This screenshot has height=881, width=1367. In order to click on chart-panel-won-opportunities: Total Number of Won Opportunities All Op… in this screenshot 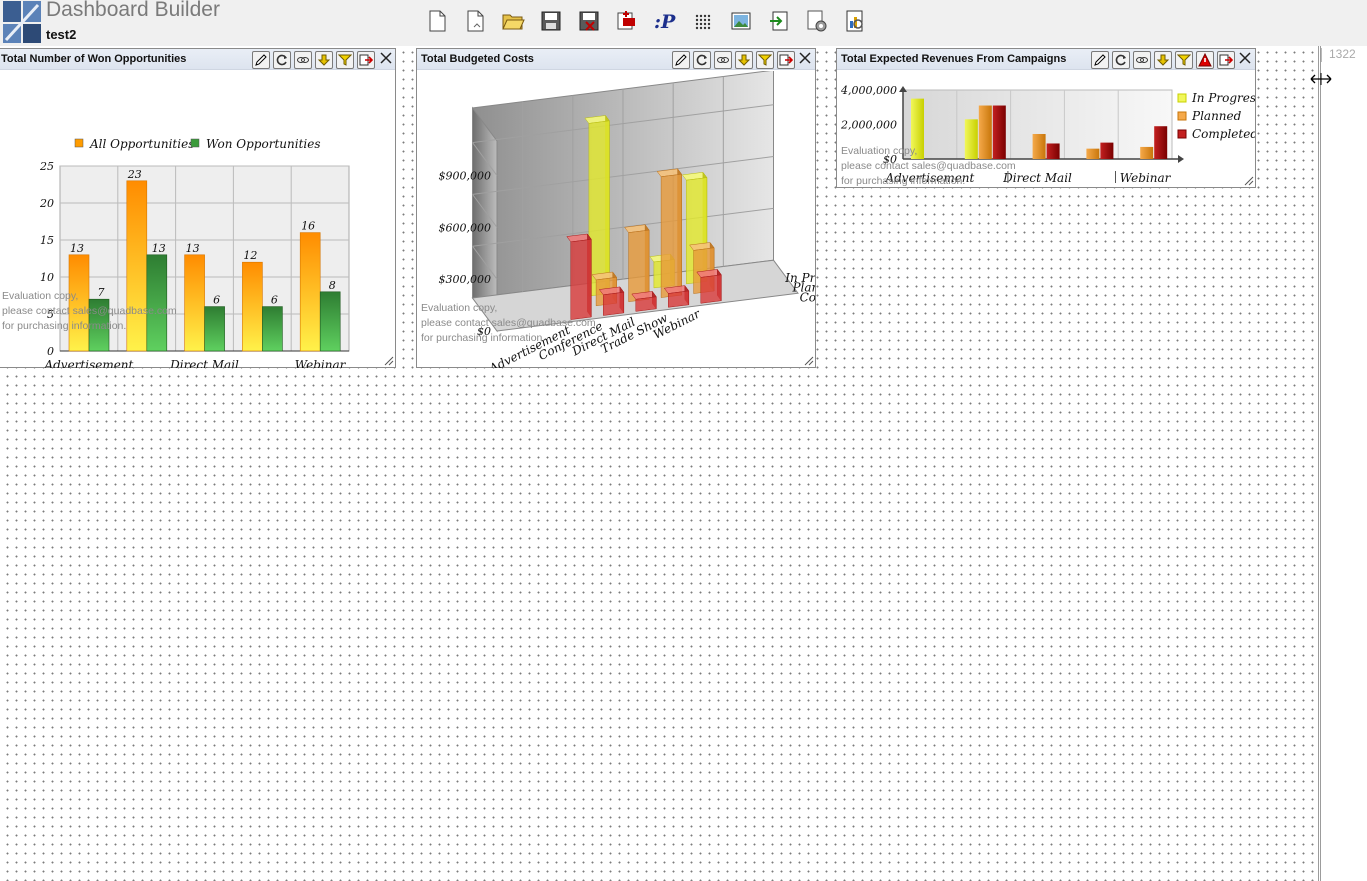, I will do `click(198, 208)`.